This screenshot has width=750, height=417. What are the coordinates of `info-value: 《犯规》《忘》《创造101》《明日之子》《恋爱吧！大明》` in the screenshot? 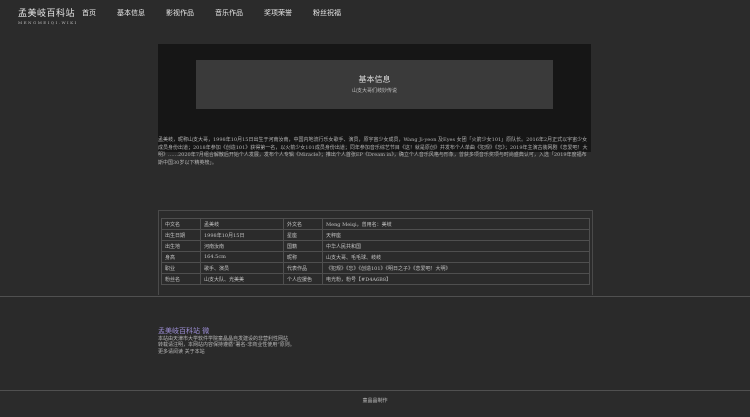 It's located at (456, 268).